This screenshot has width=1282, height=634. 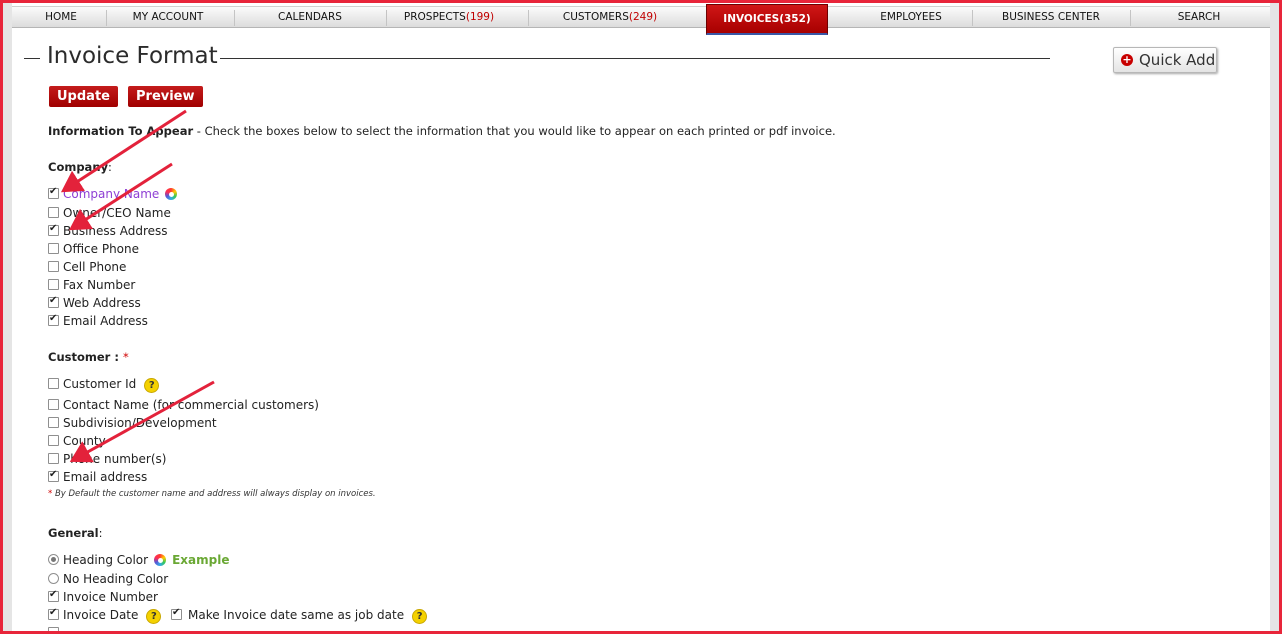 What do you see at coordinates (121, 131) in the screenshot?
I see `info-heading: Information To Appear` at bounding box center [121, 131].